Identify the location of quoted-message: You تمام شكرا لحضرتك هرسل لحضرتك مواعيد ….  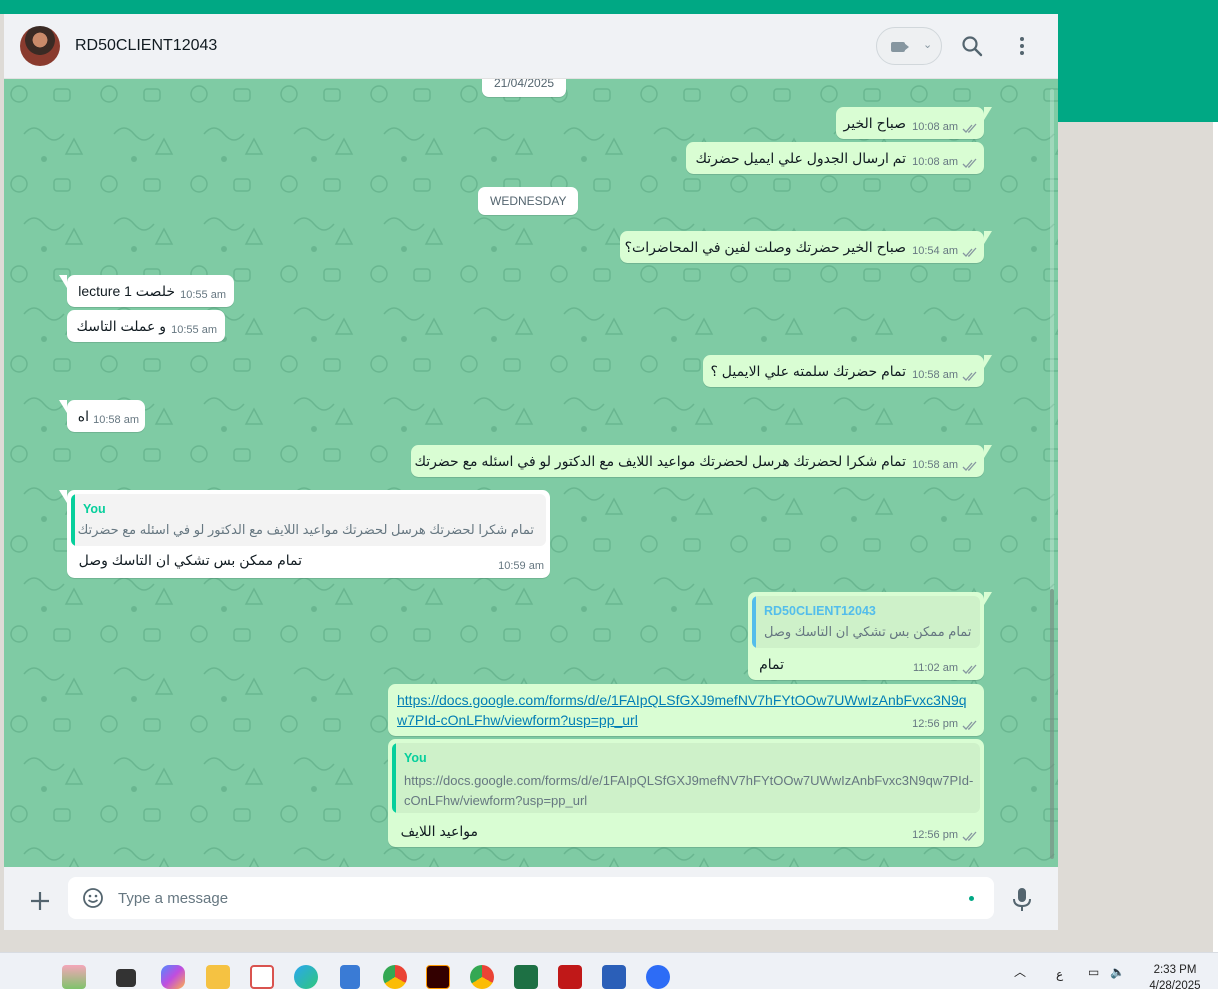
(308, 520).